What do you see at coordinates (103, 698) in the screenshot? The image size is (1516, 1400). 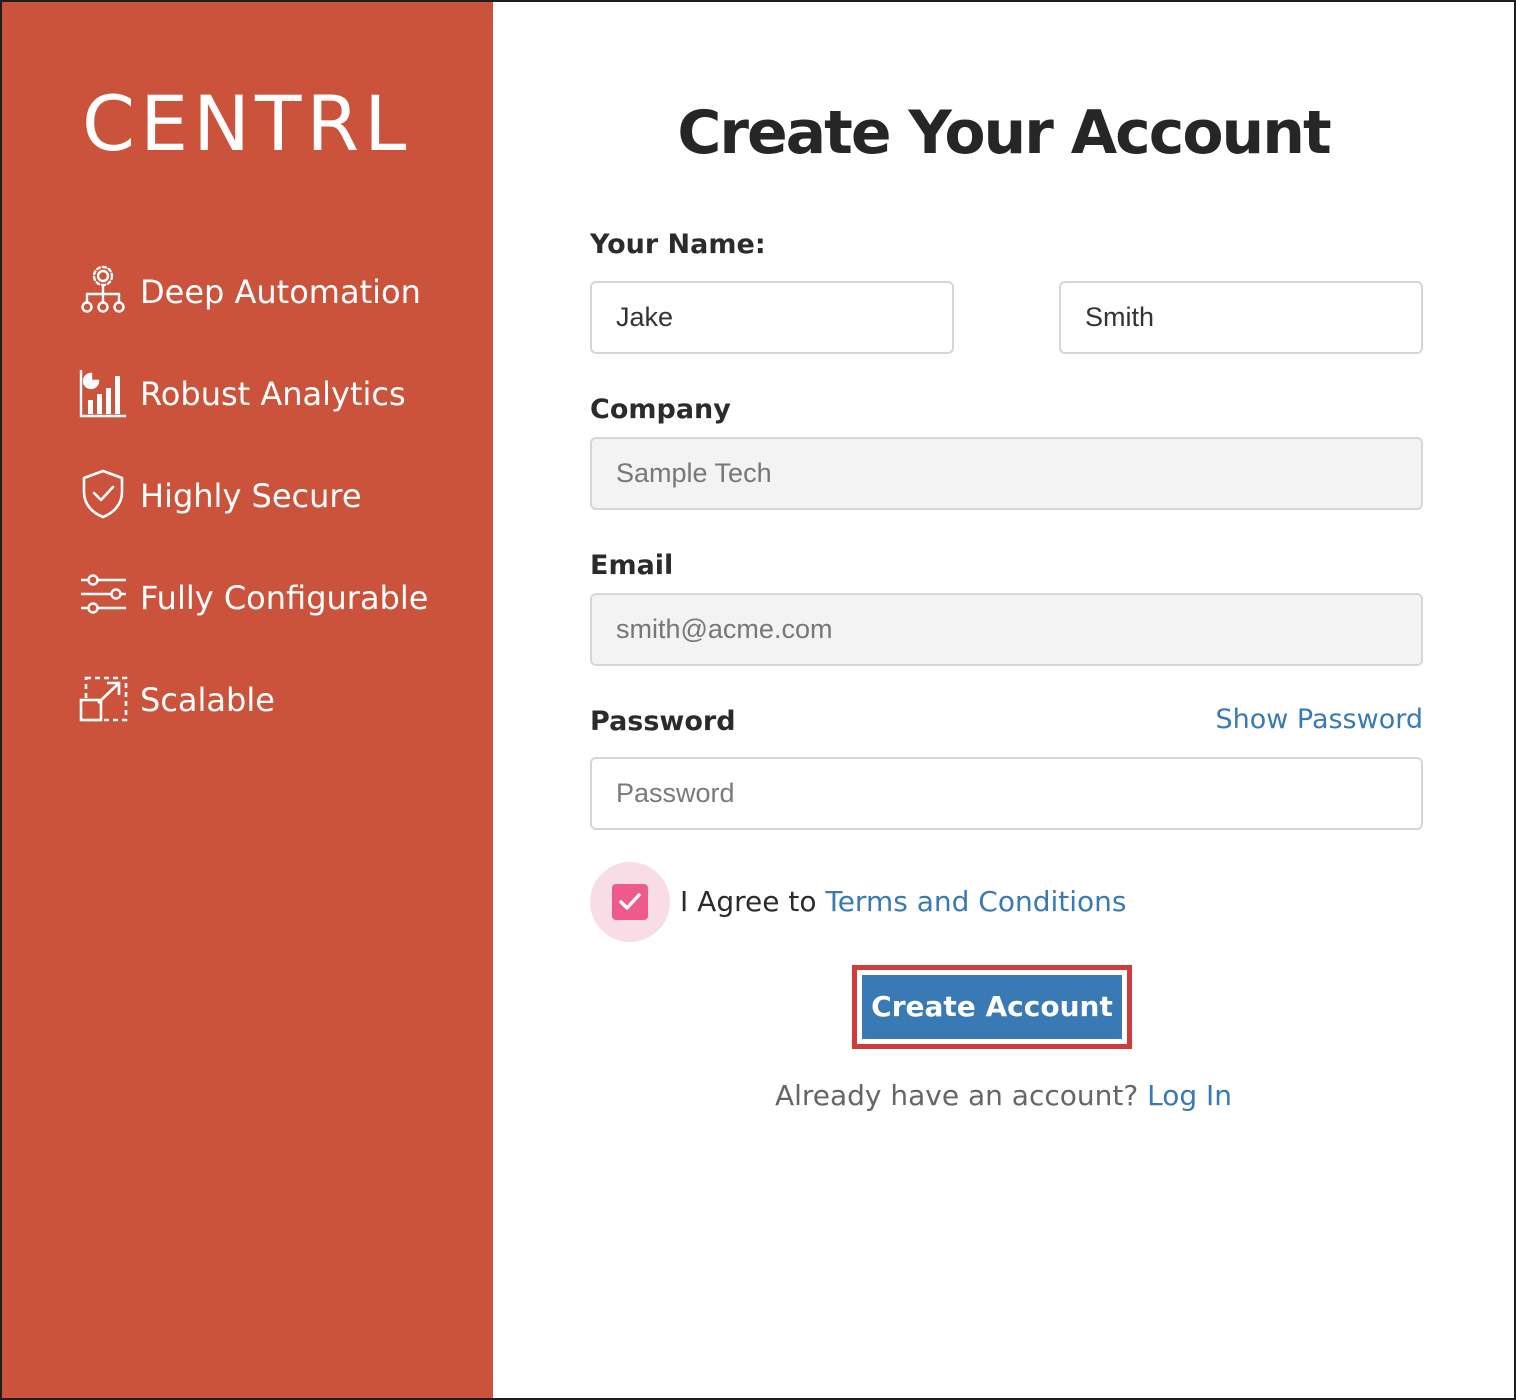 I see `scale-icon` at bounding box center [103, 698].